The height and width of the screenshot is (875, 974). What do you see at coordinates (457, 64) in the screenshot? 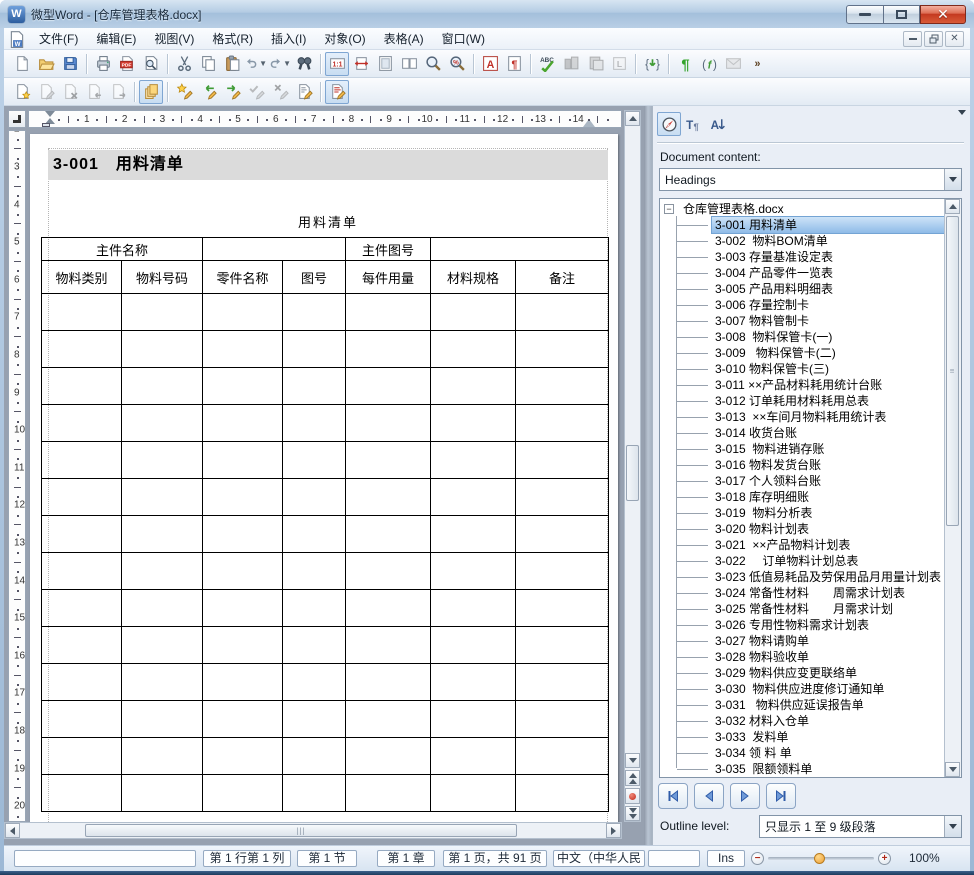
I see `zoom-percent-button: %` at bounding box center [457, 64].